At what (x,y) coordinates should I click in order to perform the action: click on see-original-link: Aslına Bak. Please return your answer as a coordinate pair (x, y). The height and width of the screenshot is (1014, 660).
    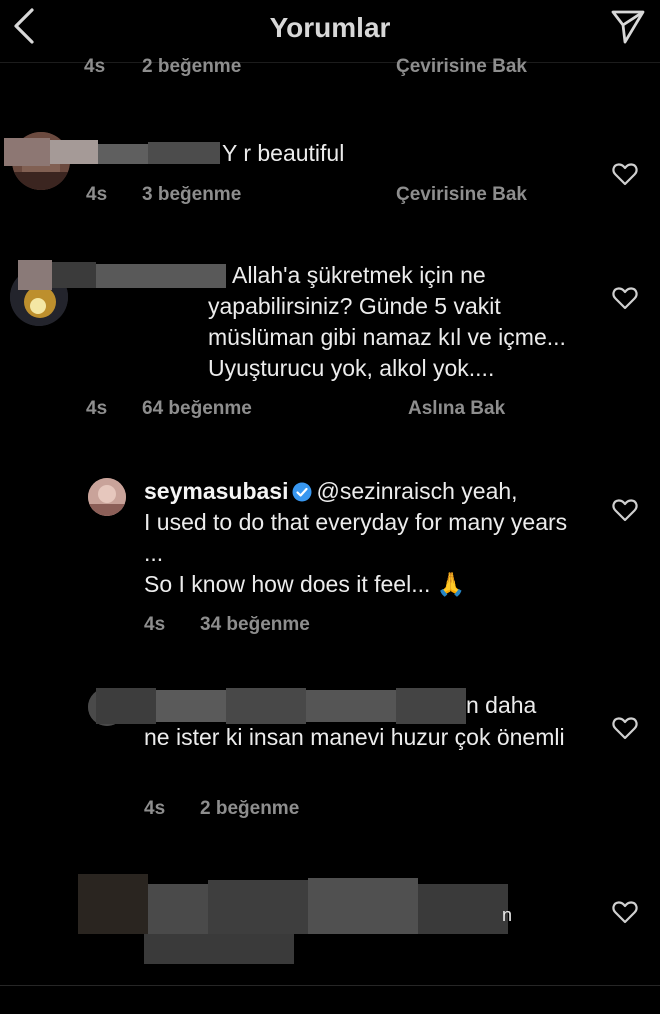
    Looking at the image, I should click on (456, 409).